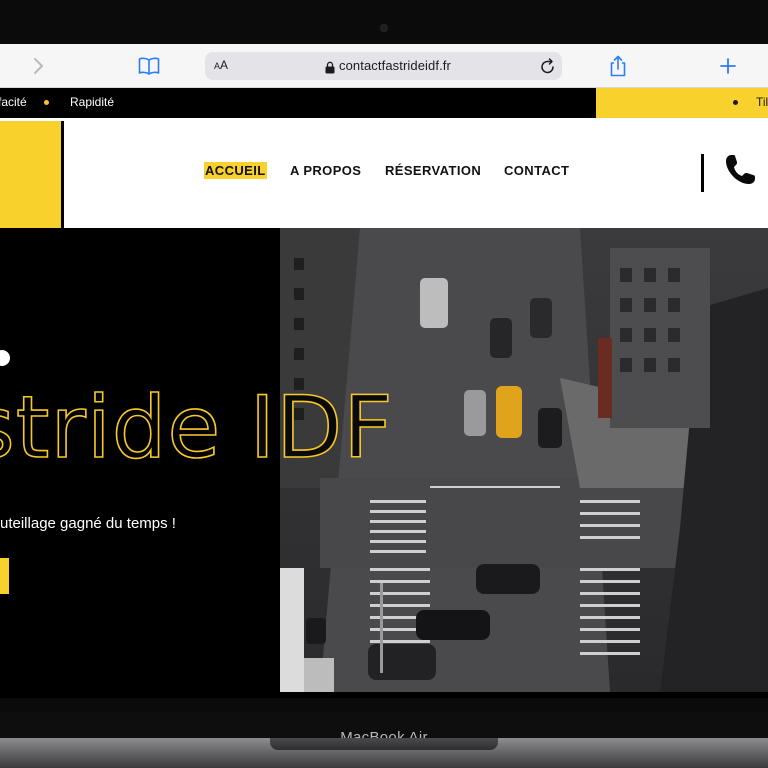 This screenshot has width=768, height=768. What do you see at coordinates (536, 170) in the screenshot?
I see `nav-contact: CONTACT` at bounding box center [536, 170].